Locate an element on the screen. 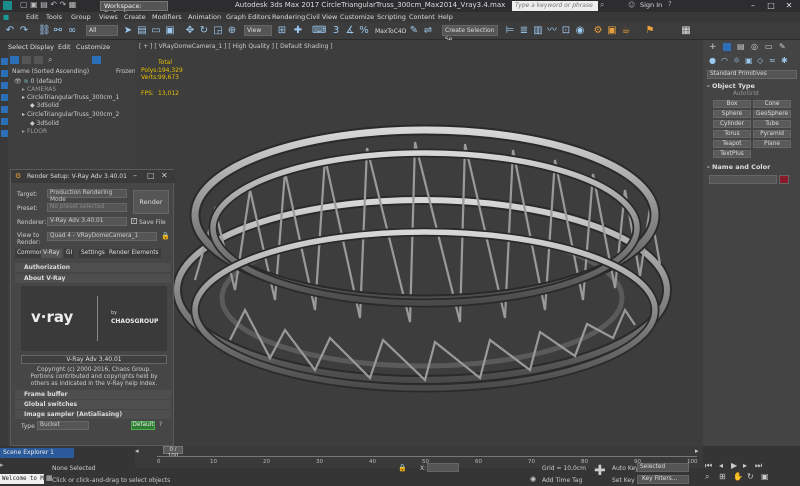 Image resolution: width=800 pixels, height=486 pixels. authorization-rollout: Authorization is located at coordinates (93, 267).